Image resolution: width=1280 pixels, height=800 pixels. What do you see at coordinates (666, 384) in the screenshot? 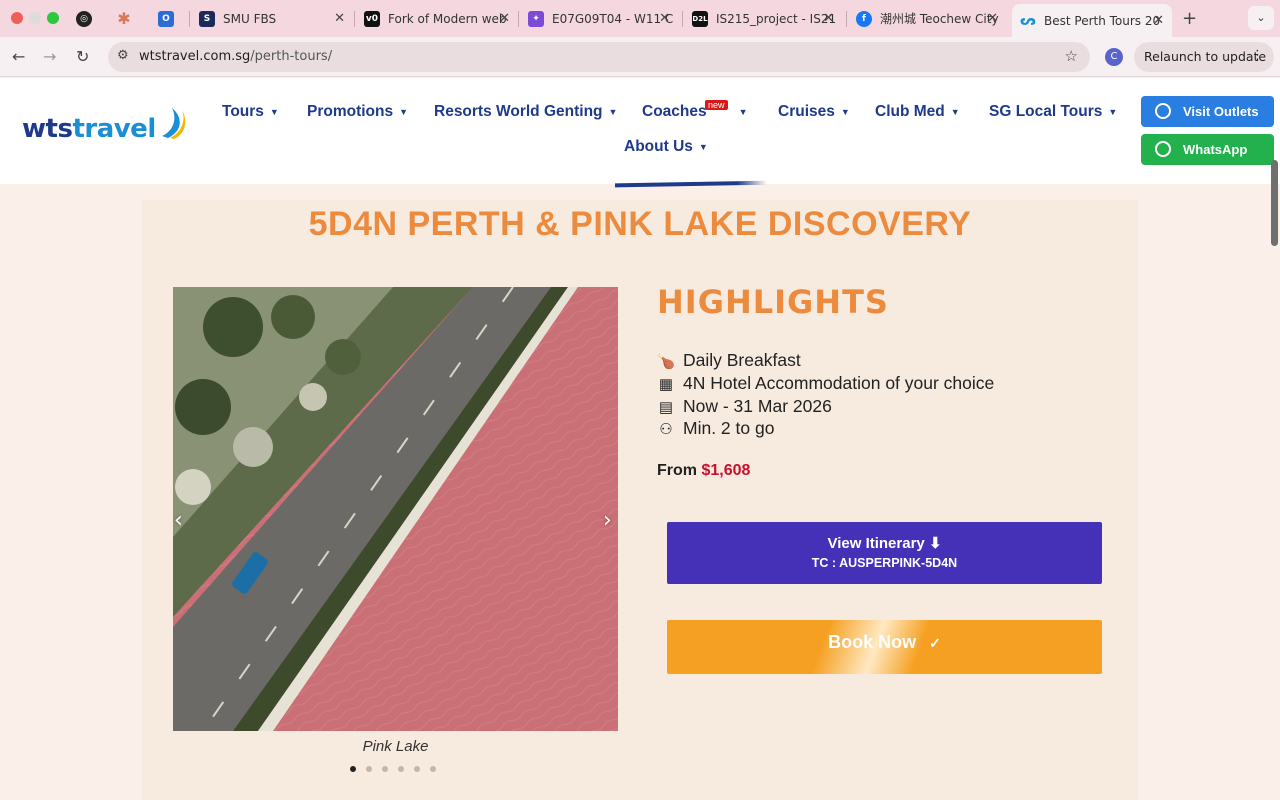
I see `hotel-icon: ▦` at bounding box center [666, 384].